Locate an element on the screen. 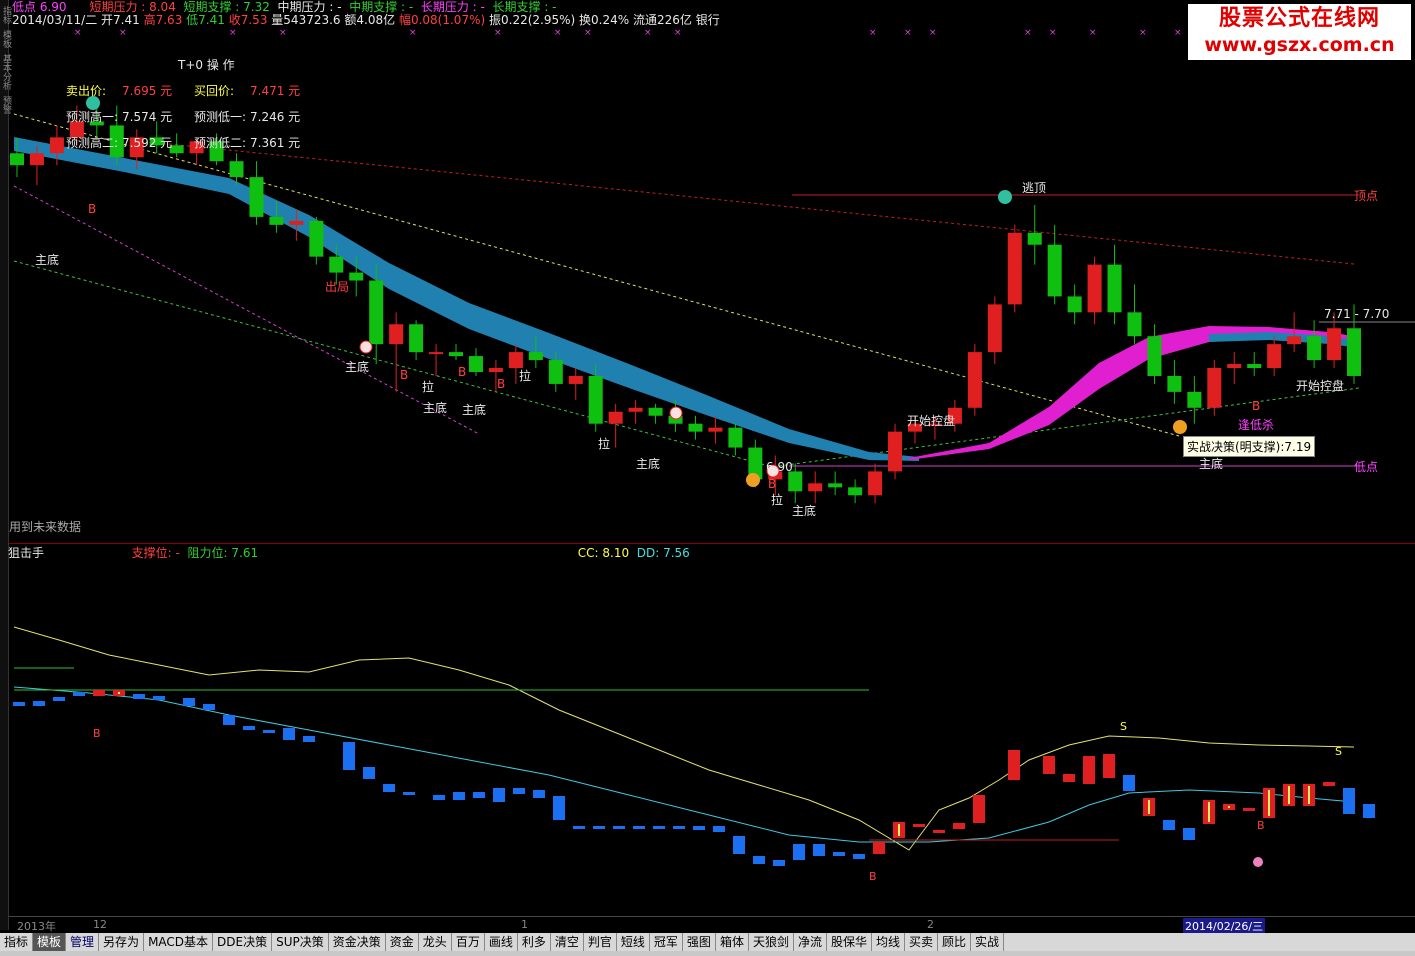 The width and height of the screenshot is (1415, 956). tab-1: 模板 is located at coordinates (50, 942).